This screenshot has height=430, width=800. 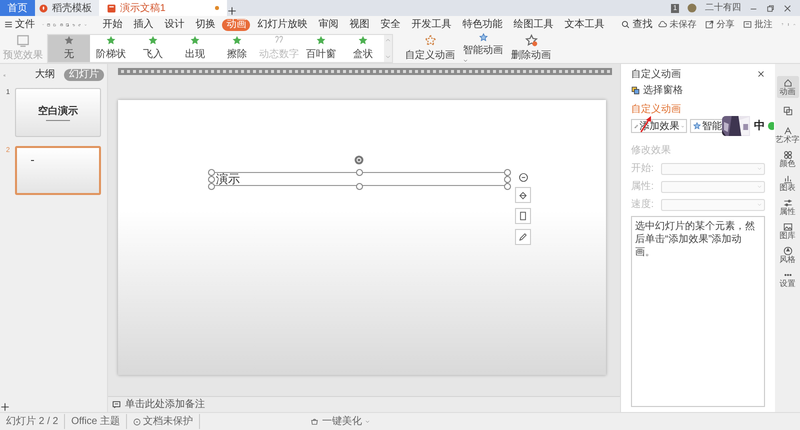 What do you see at coordinates (723, 8) in the screenshot?
I see `user-name: 二十有四` at bounding box center [723, 8].